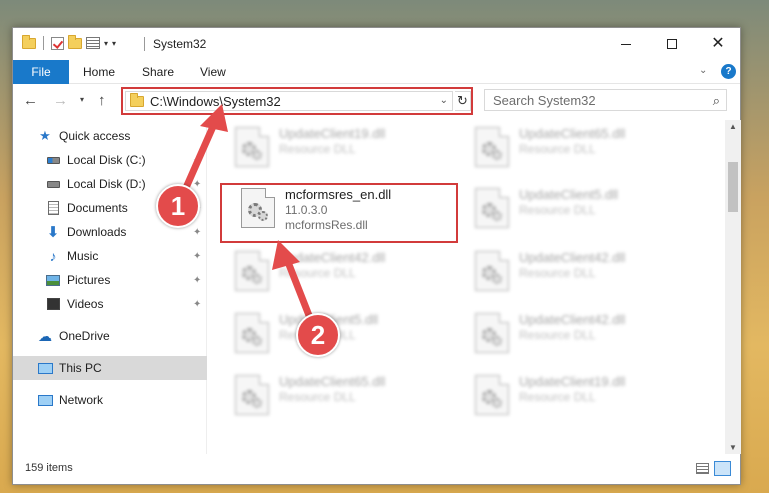  Describe the element at coordinates (99, 72) in the screenshot. I see `tab-home: Home` at that location.